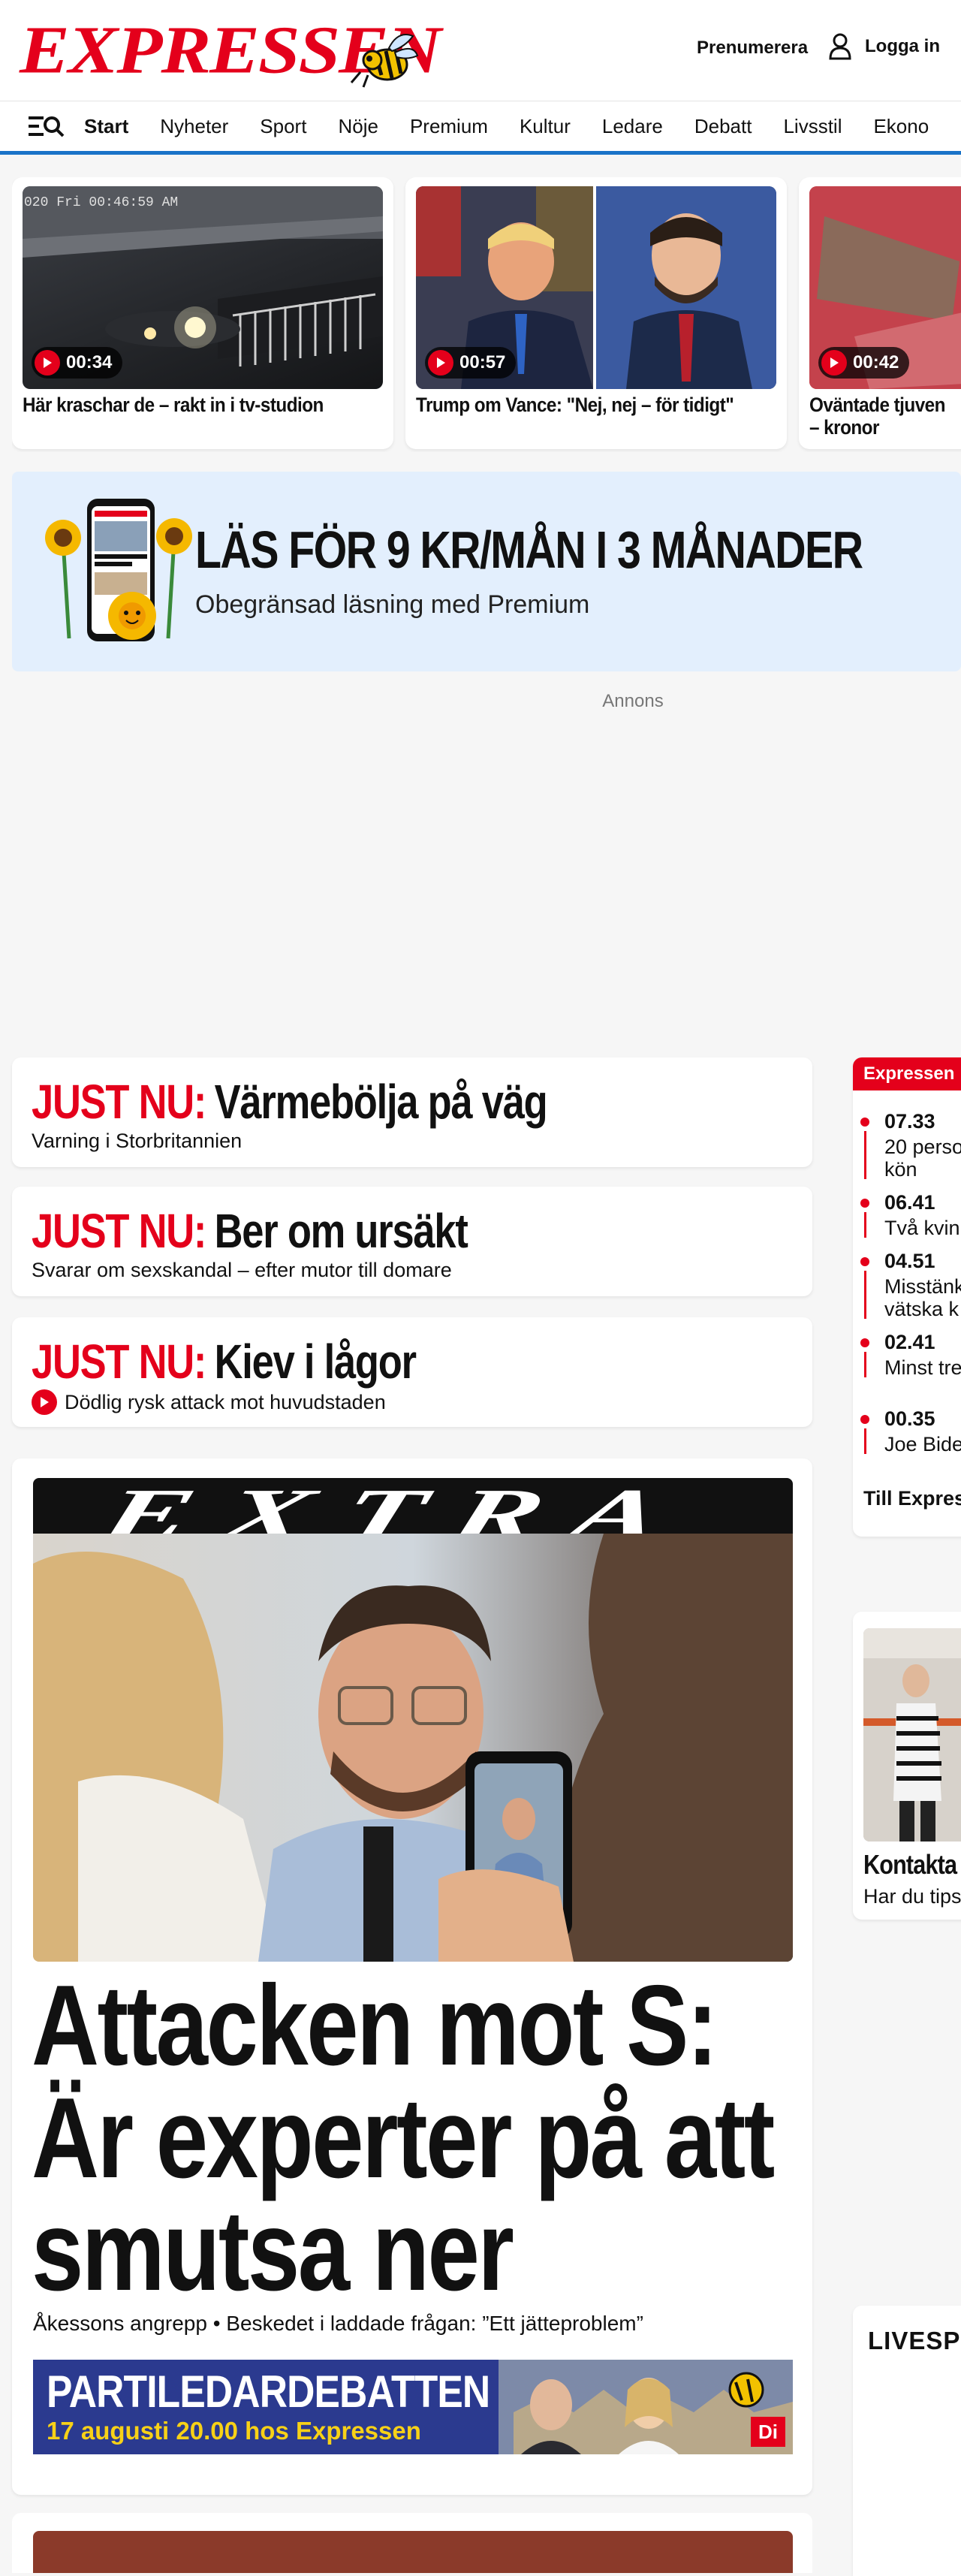 This screenshot has width=961, height=2576. I want to click on breaking-subtitle: Varning i Storbritannien, so click(137, 1141).